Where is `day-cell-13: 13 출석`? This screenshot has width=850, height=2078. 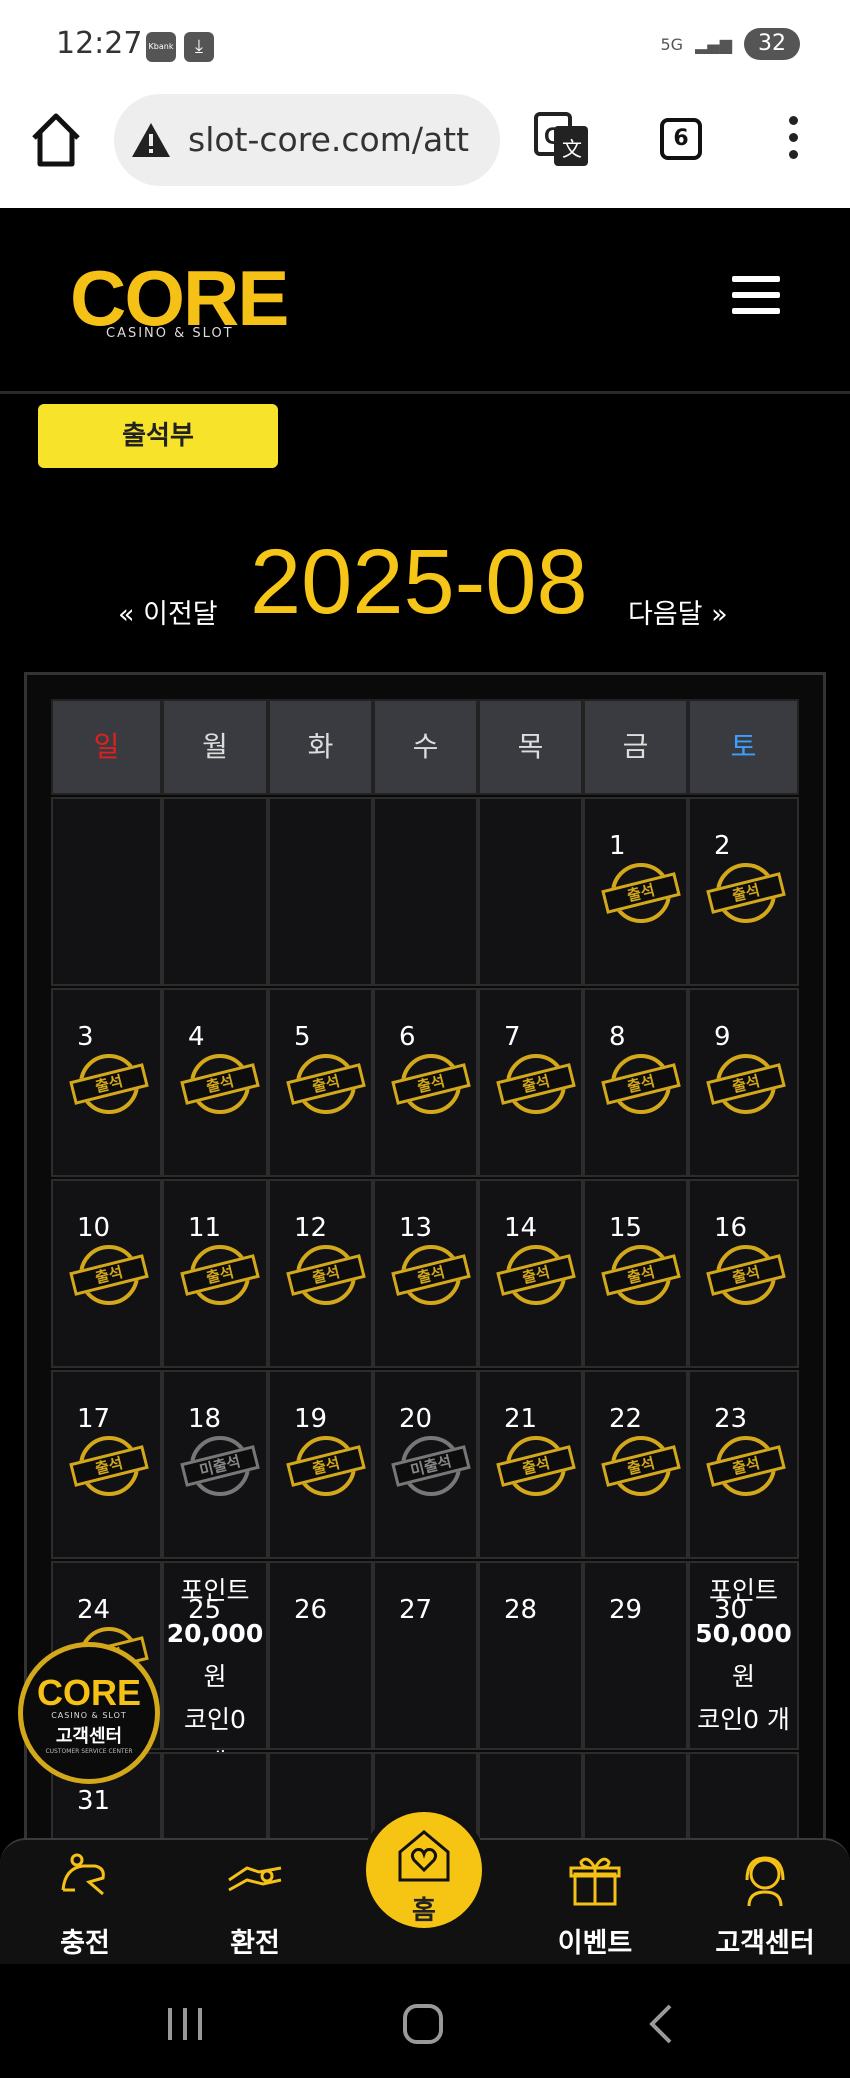 day-cell-13: 13 출석 is located at coordinates (425, 1273).